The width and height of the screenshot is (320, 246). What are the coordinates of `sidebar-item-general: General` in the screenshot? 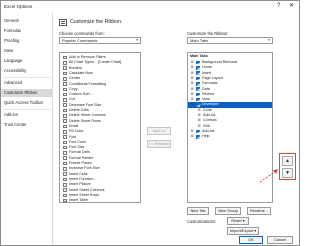 It's located at (27, 21).